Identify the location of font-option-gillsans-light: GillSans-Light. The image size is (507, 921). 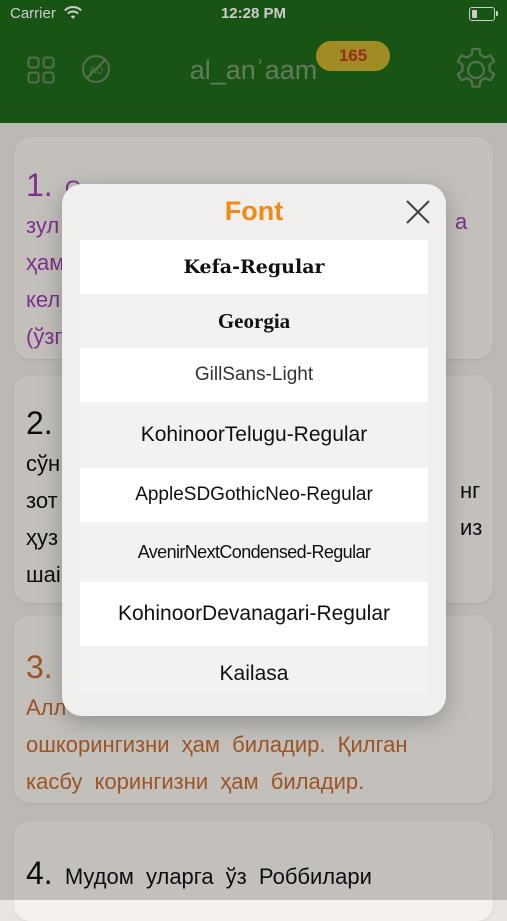
(254, 375).